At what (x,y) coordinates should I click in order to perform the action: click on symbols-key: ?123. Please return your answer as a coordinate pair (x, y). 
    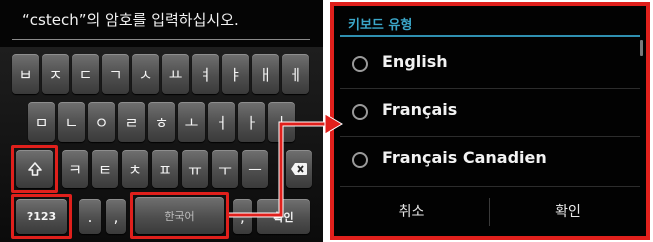
    Looking at the image, I should click on (41, 216).